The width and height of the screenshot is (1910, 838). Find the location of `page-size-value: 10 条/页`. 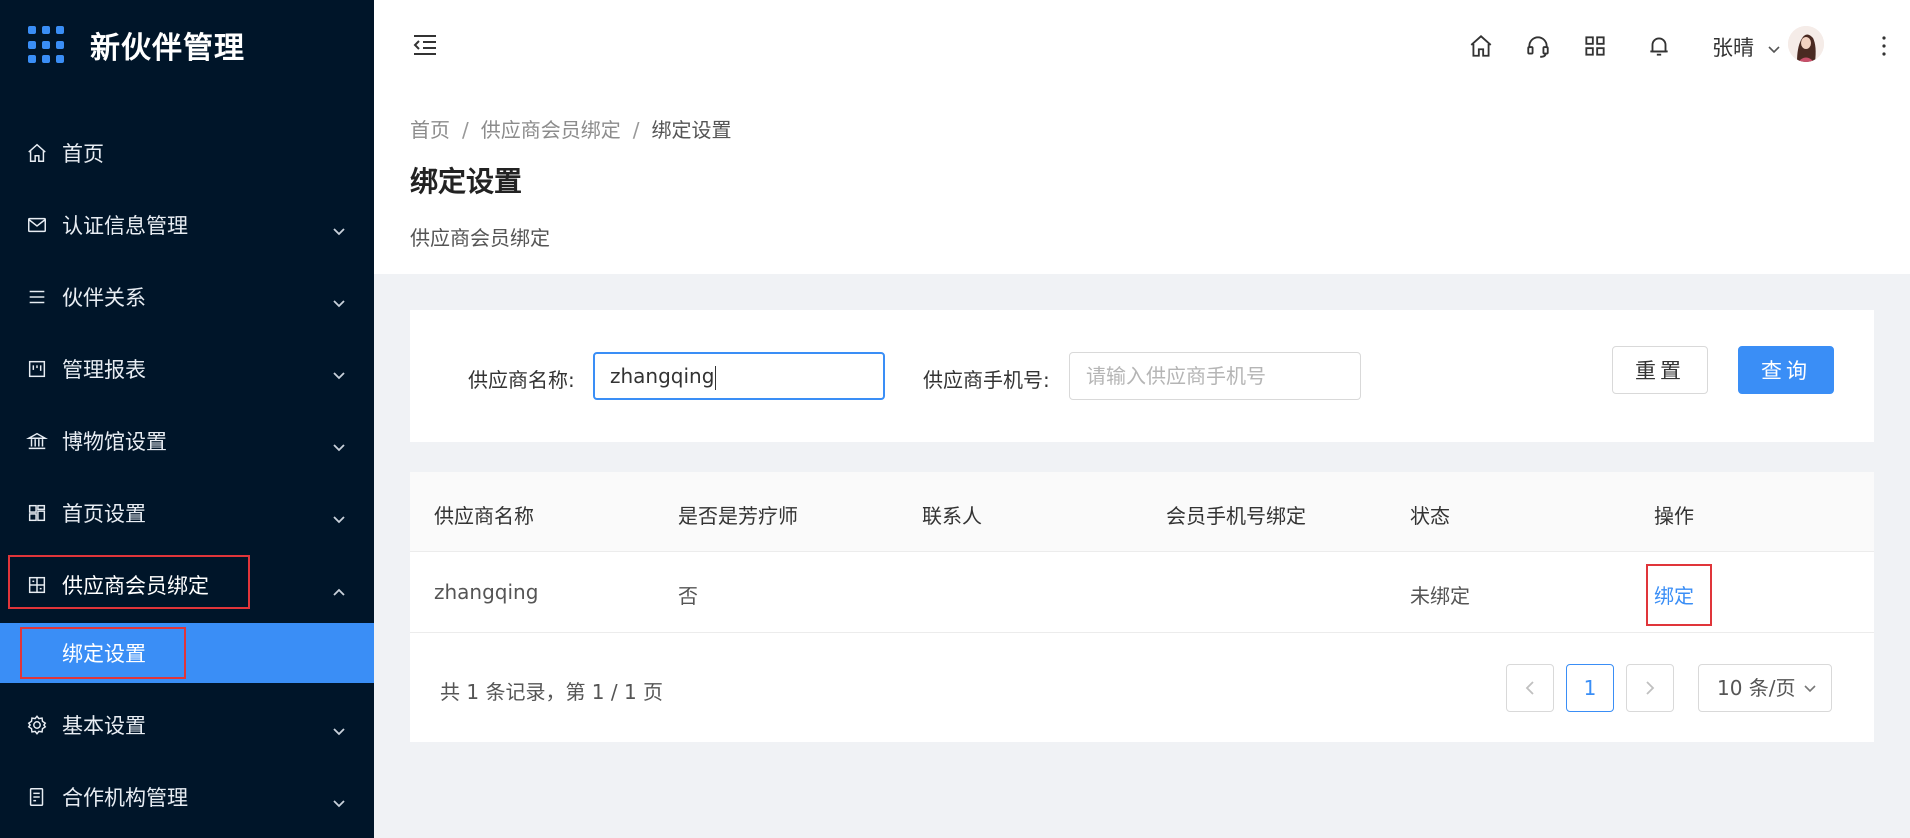

page-size-value: 10 条/页 is located at coordinates (1756, 688).